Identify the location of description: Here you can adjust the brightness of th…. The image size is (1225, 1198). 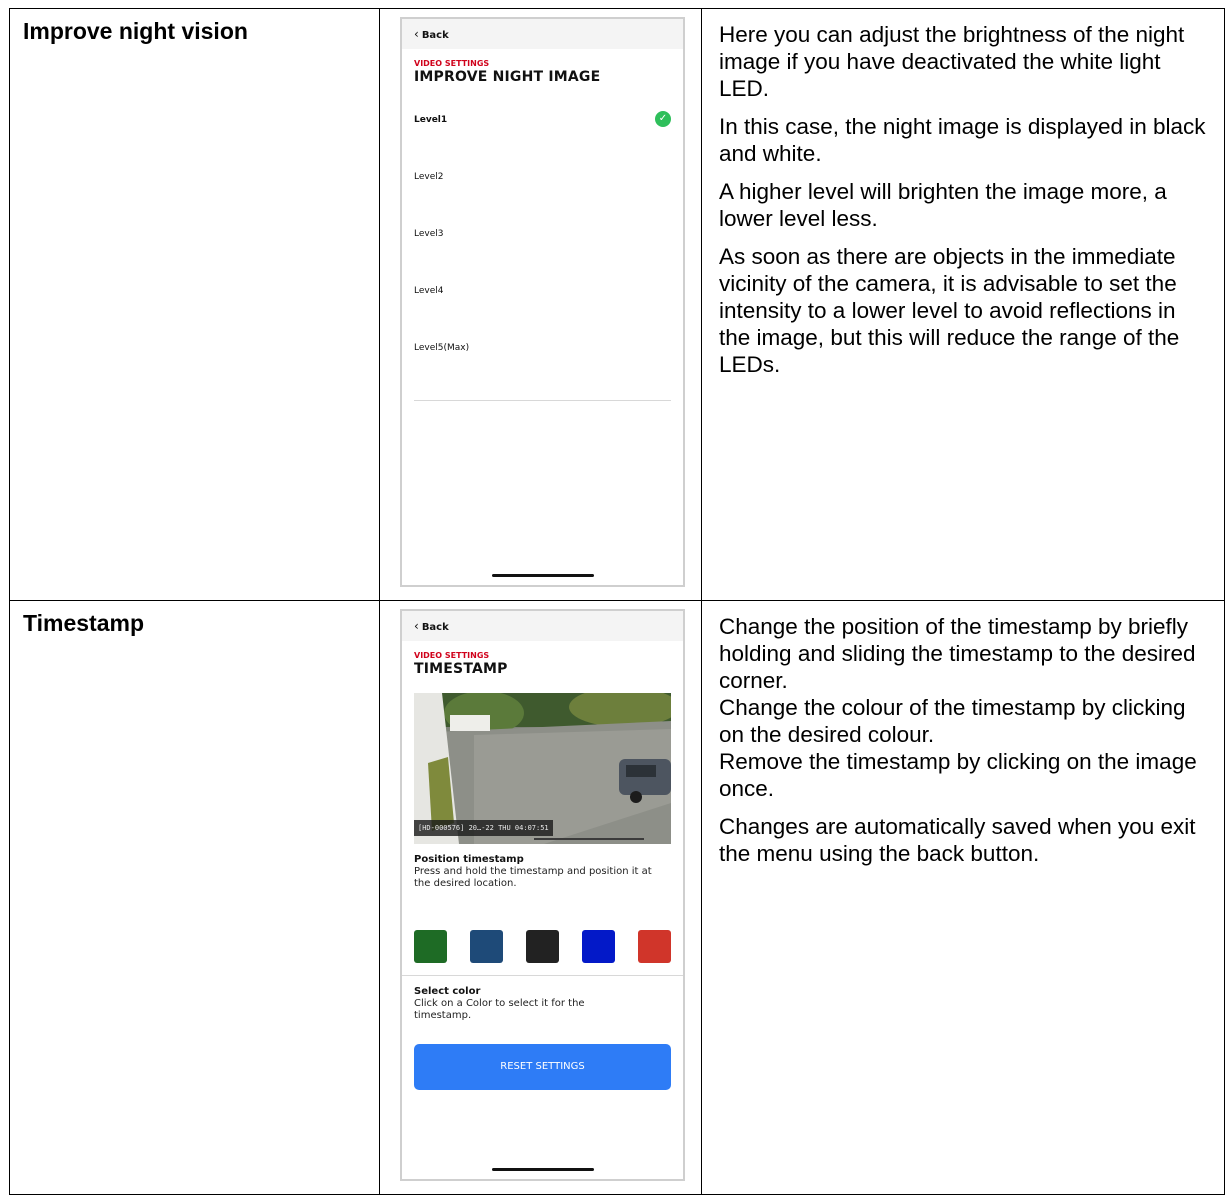
(963, 193).